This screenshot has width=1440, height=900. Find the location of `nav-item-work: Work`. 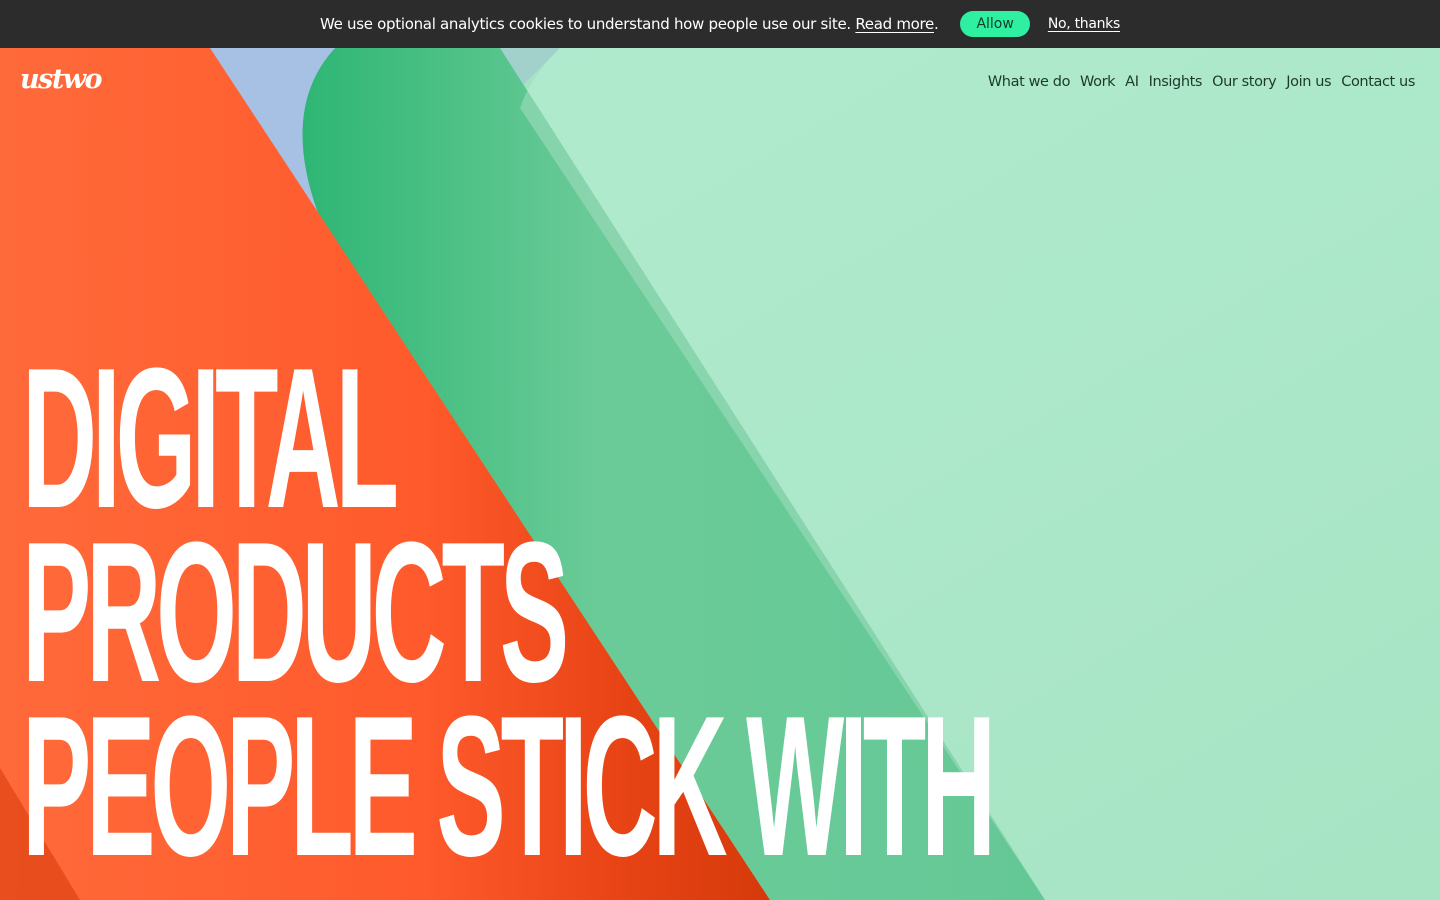

nav-item-work: Work is located at coordinates (1098, 82).